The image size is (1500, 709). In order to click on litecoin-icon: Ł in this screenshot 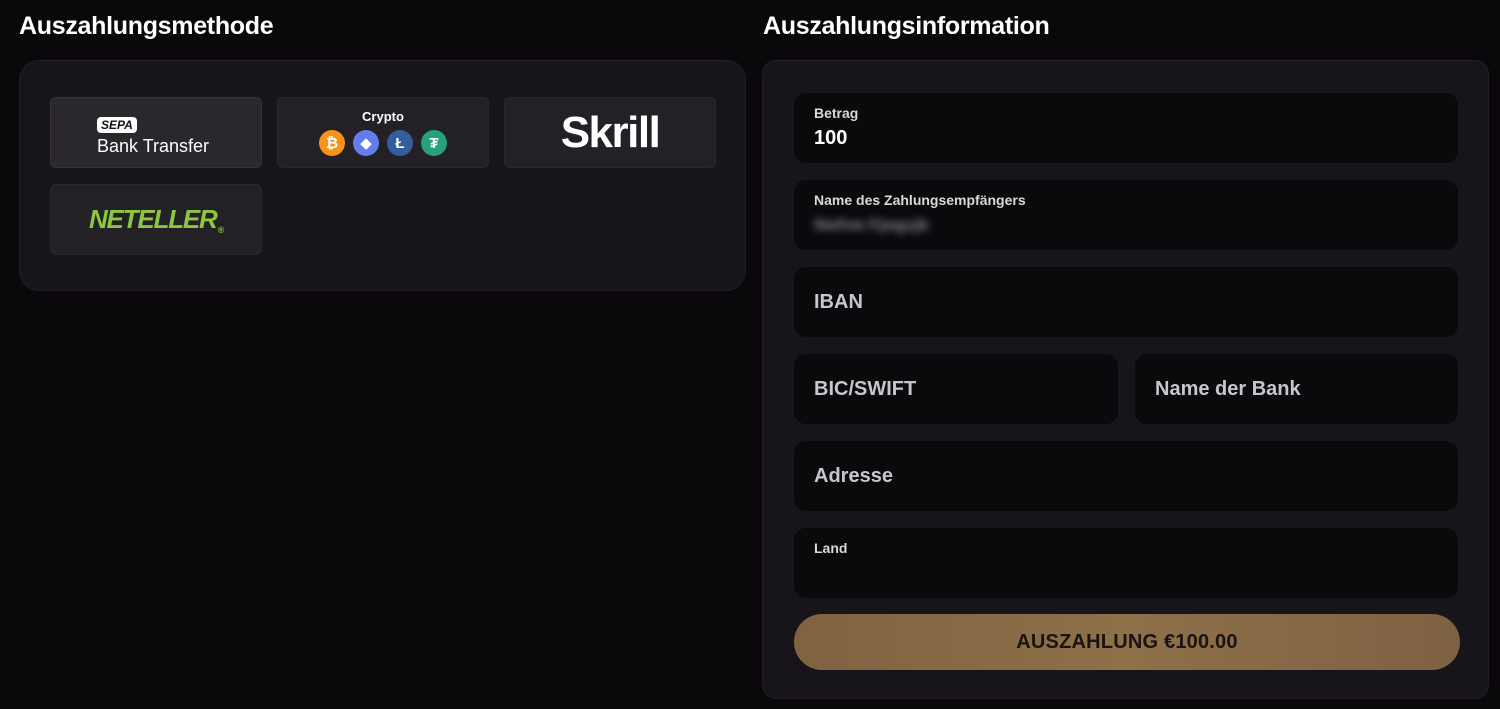, I will do `click(400, 143)`.